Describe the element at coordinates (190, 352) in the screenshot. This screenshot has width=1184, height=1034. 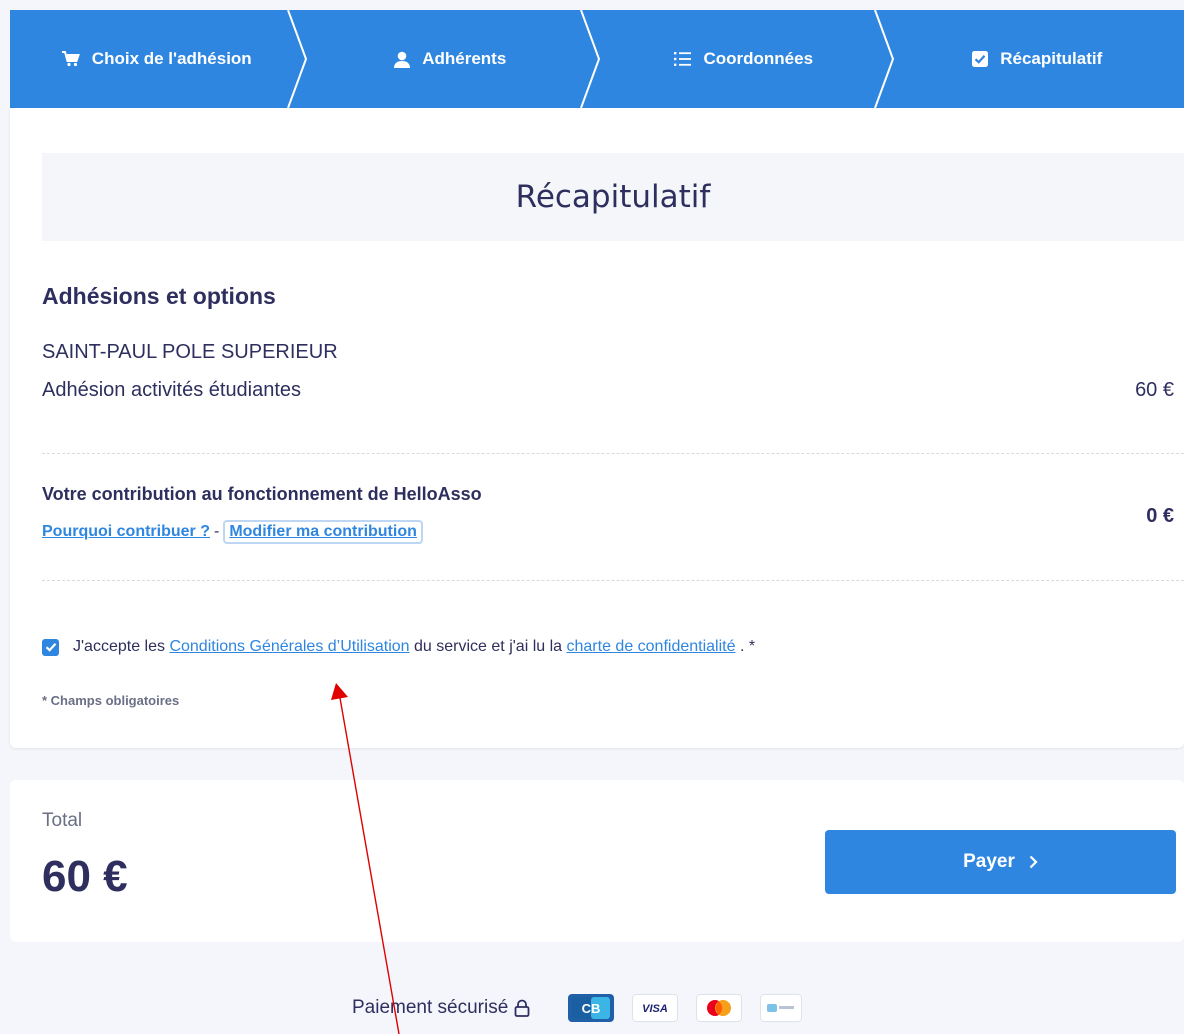
I see `organization-name: SAINT-PAUL POLE SUPERIEUR` at that location.